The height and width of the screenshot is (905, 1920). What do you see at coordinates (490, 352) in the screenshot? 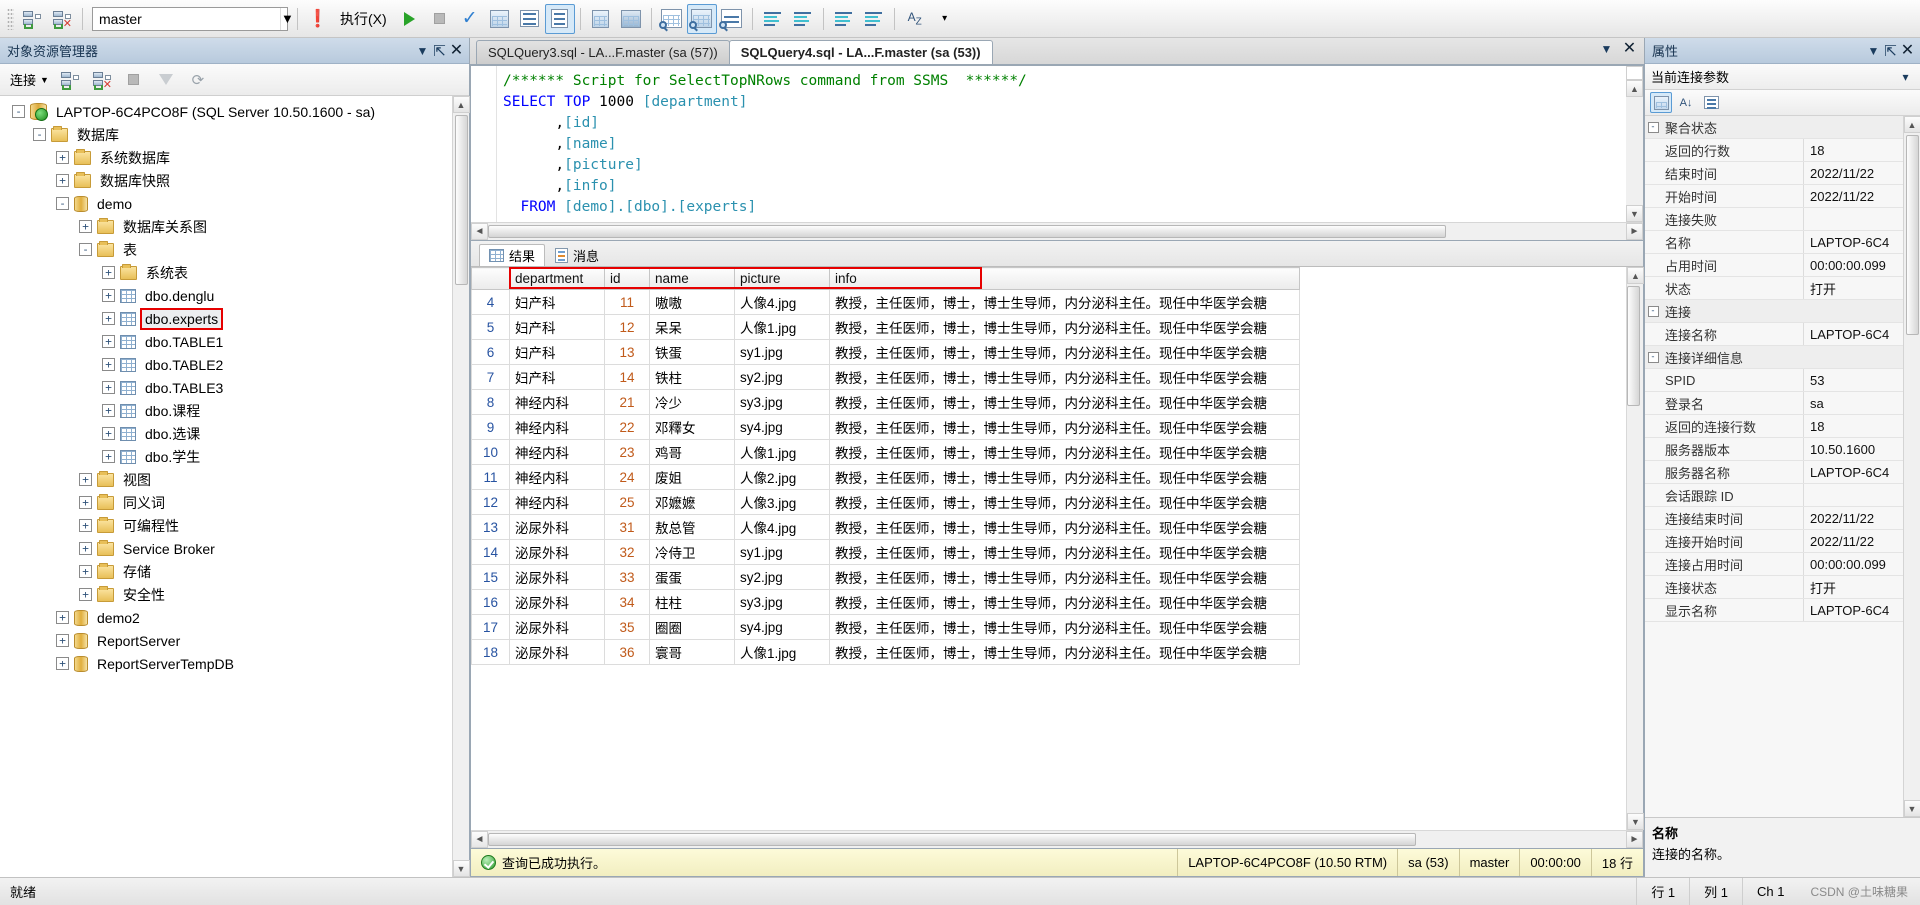
I see `row-number-cell: 6` at bounding box center [490, 352].